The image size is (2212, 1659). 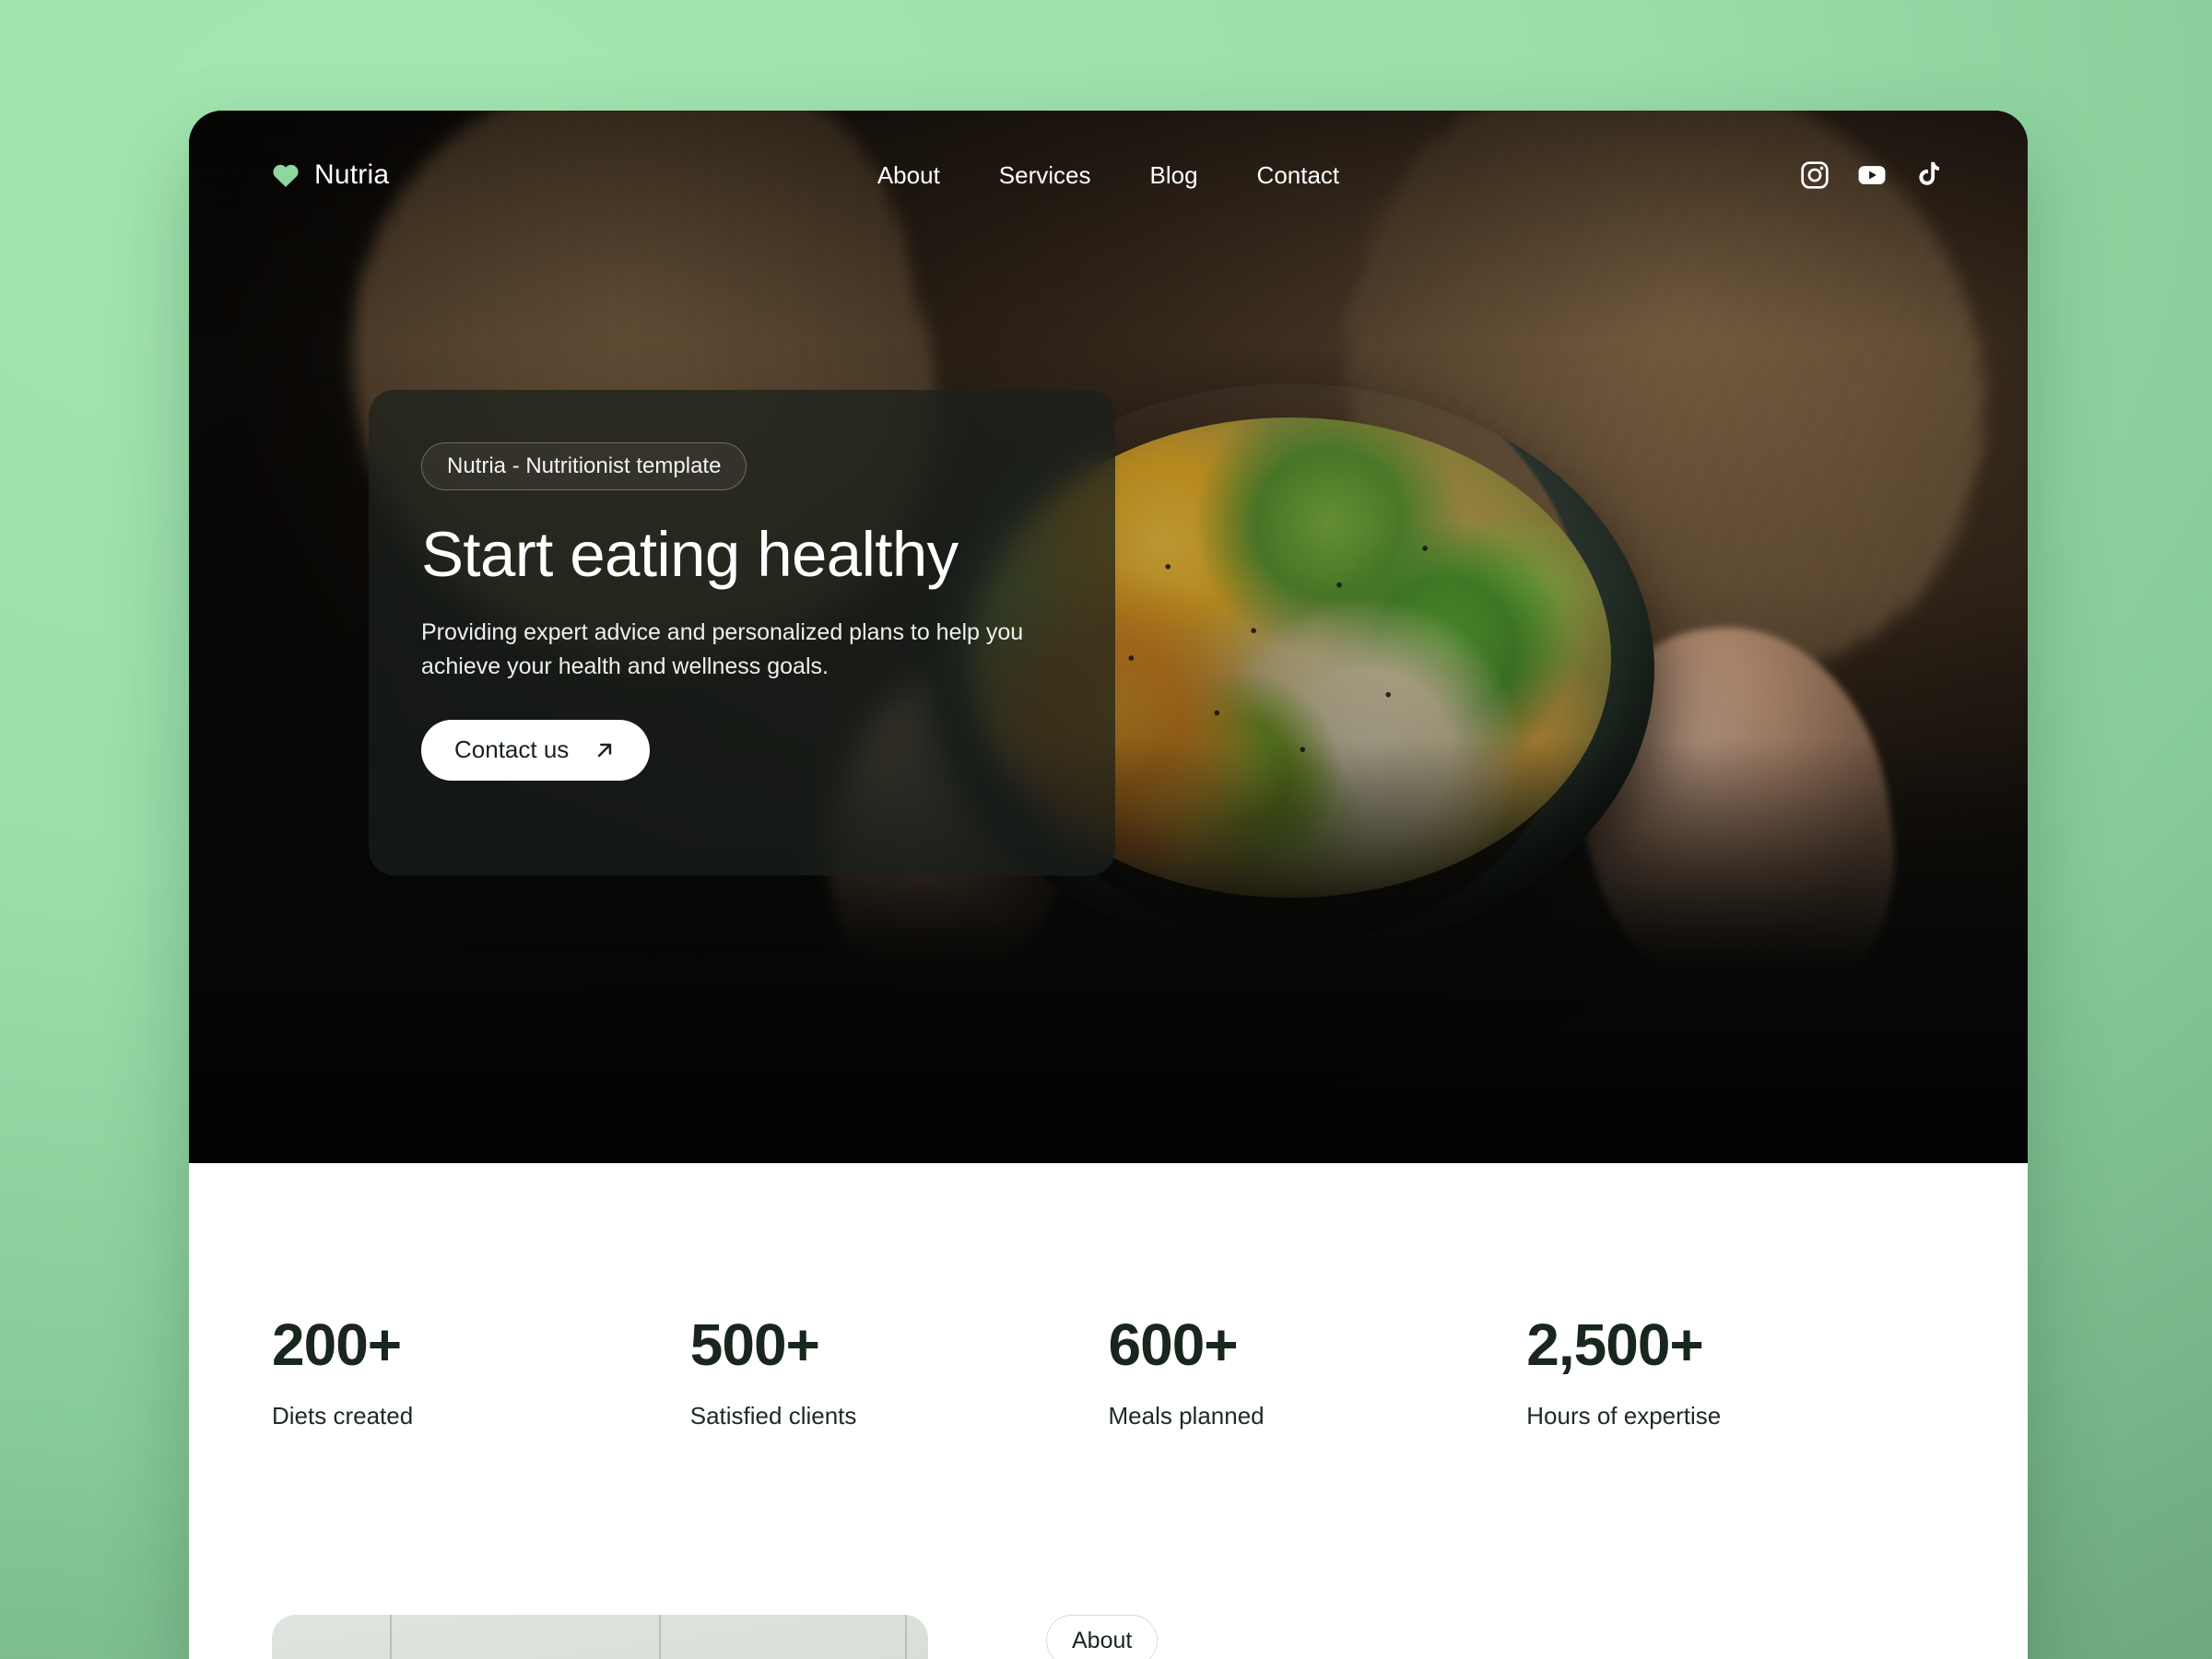 What do you see at coordinates (1615, 1345) in the screenshot?
I see `stat-value: 2,500+` at bounding box center [1615, 1345].